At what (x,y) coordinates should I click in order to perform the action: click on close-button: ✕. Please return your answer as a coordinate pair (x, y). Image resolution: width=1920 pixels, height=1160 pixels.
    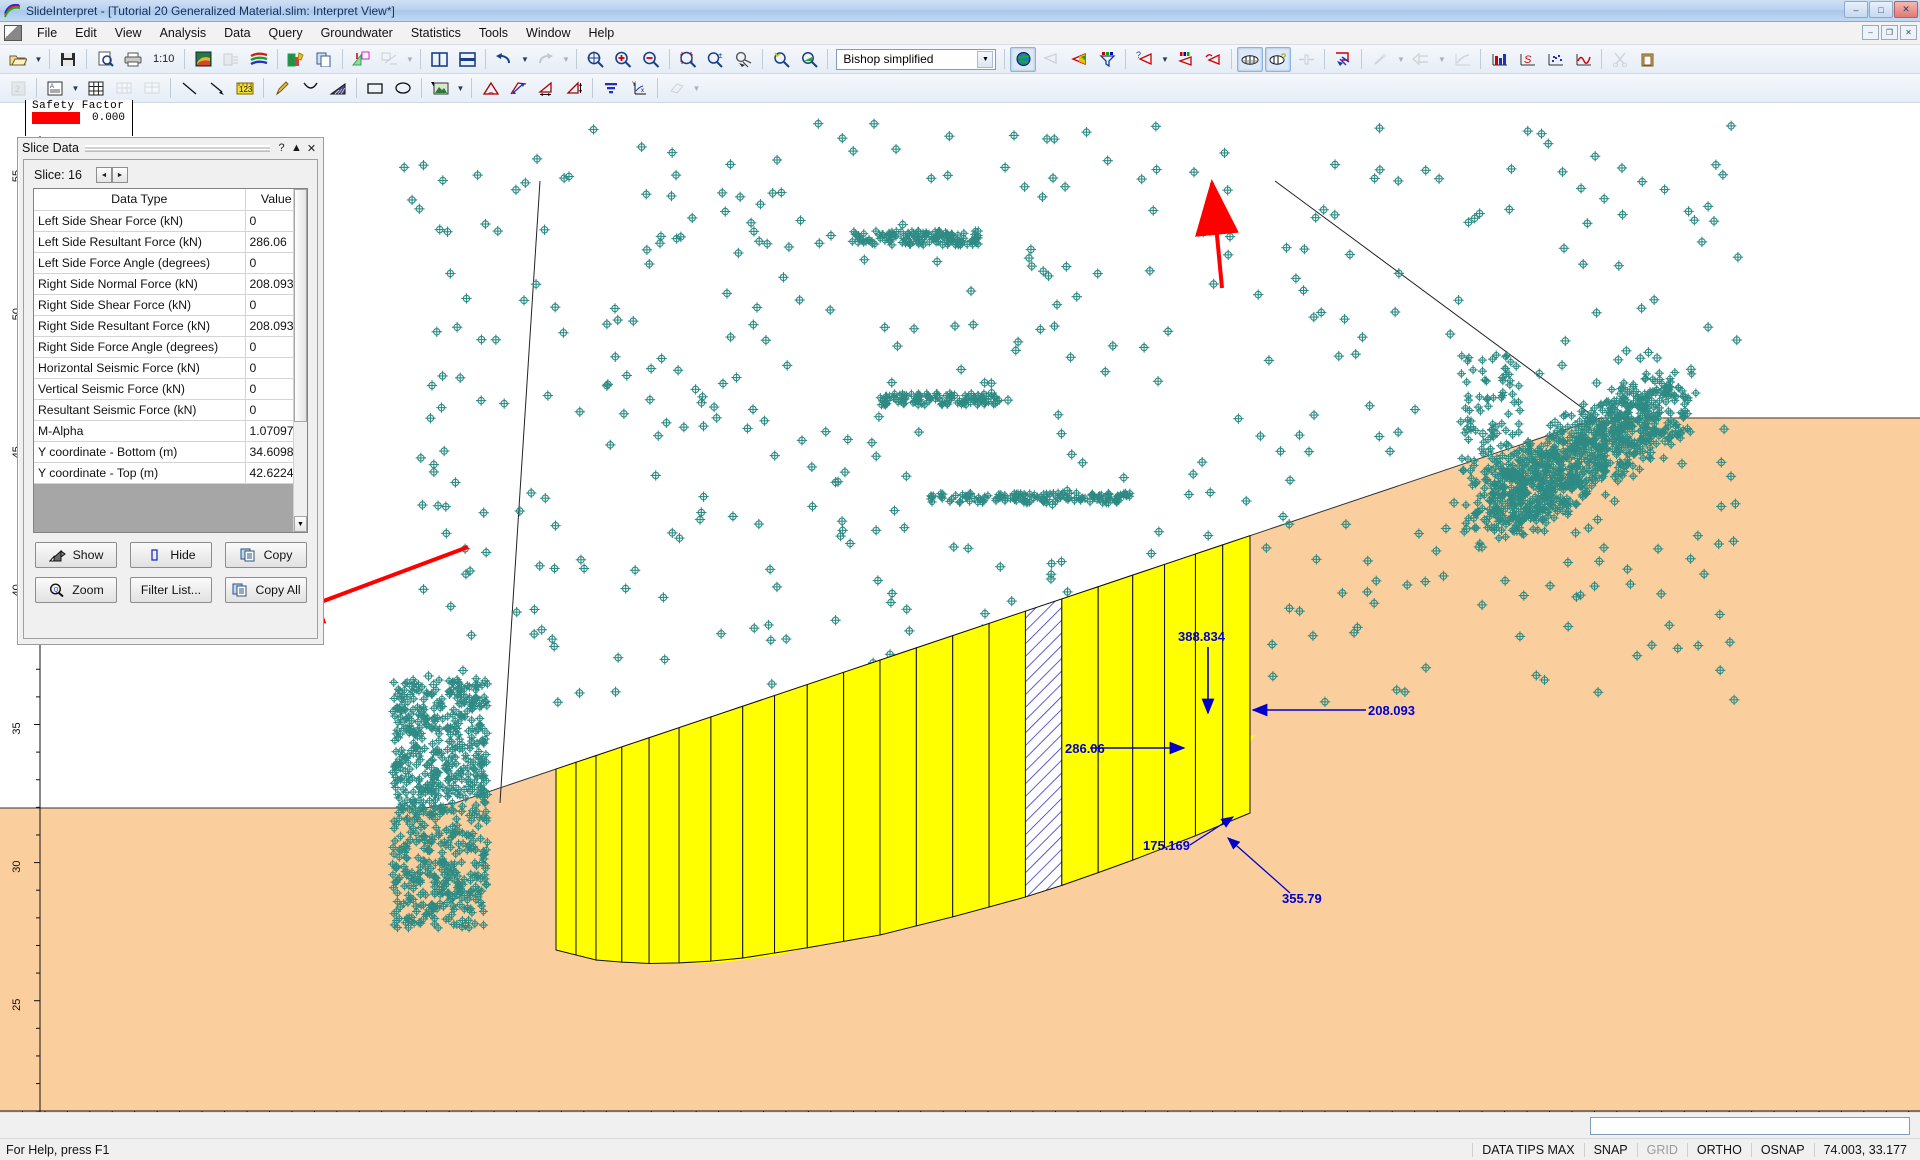
    Looking at the image, I should click on (1906, 9).